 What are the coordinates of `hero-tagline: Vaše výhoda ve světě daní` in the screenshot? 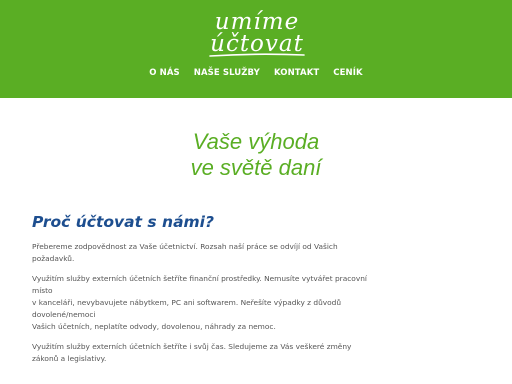 It's located at (256, 155).